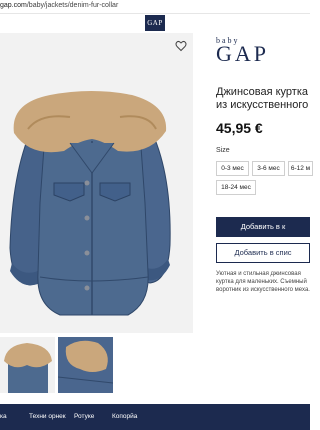 Image resolution: width=320 pixels, height=430 pixels. I want to click on favorite-heart-icon, so click(181, 45).